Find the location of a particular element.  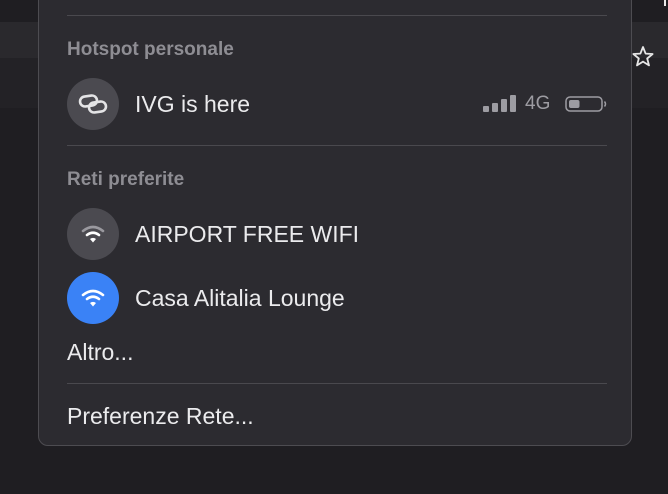

star-icon is located at coordinates (643, 57).